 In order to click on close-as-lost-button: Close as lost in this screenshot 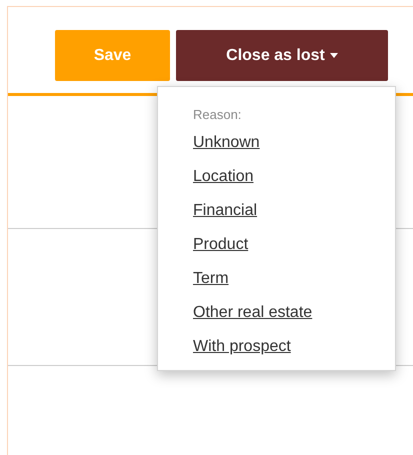, I will do `click(282, 55)`.